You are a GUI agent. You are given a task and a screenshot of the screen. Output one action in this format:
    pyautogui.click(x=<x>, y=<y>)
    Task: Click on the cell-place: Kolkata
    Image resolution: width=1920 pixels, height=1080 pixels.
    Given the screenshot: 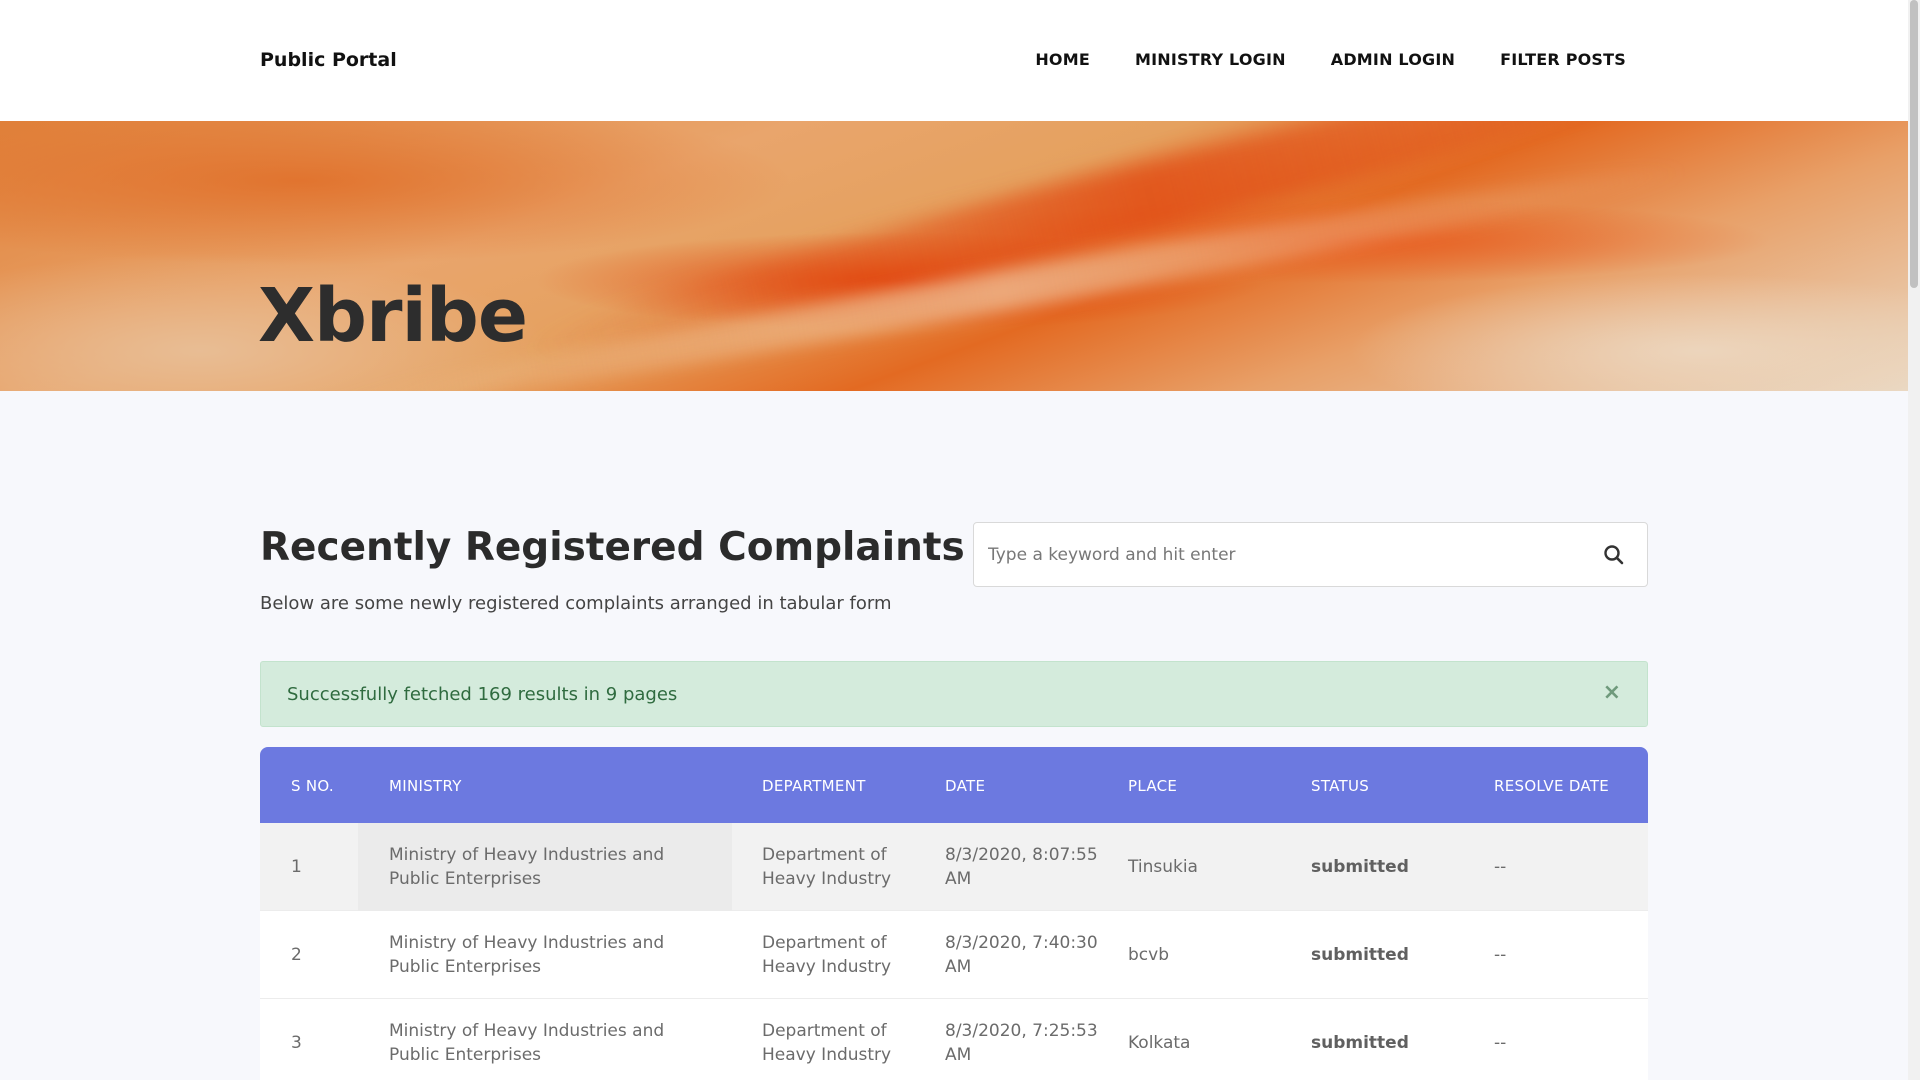 What is the action you would take?
    pyautogui.click(x=1159, y=1043)
    